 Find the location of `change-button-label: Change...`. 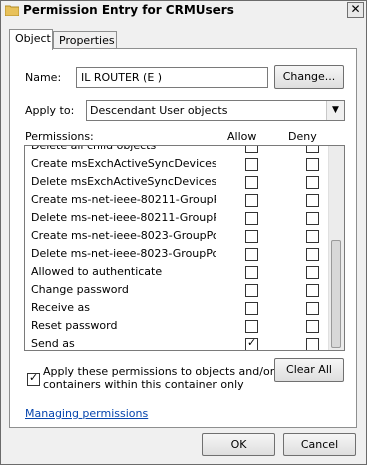

change-button-label: Change... is located at coordinates (309, 76).